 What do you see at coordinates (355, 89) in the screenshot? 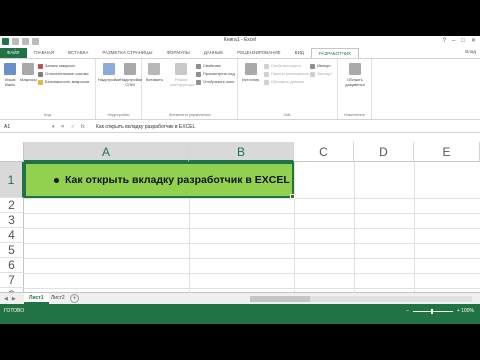
I see `group-modify: Область документа Изменение` at bounding box center [355, 89].